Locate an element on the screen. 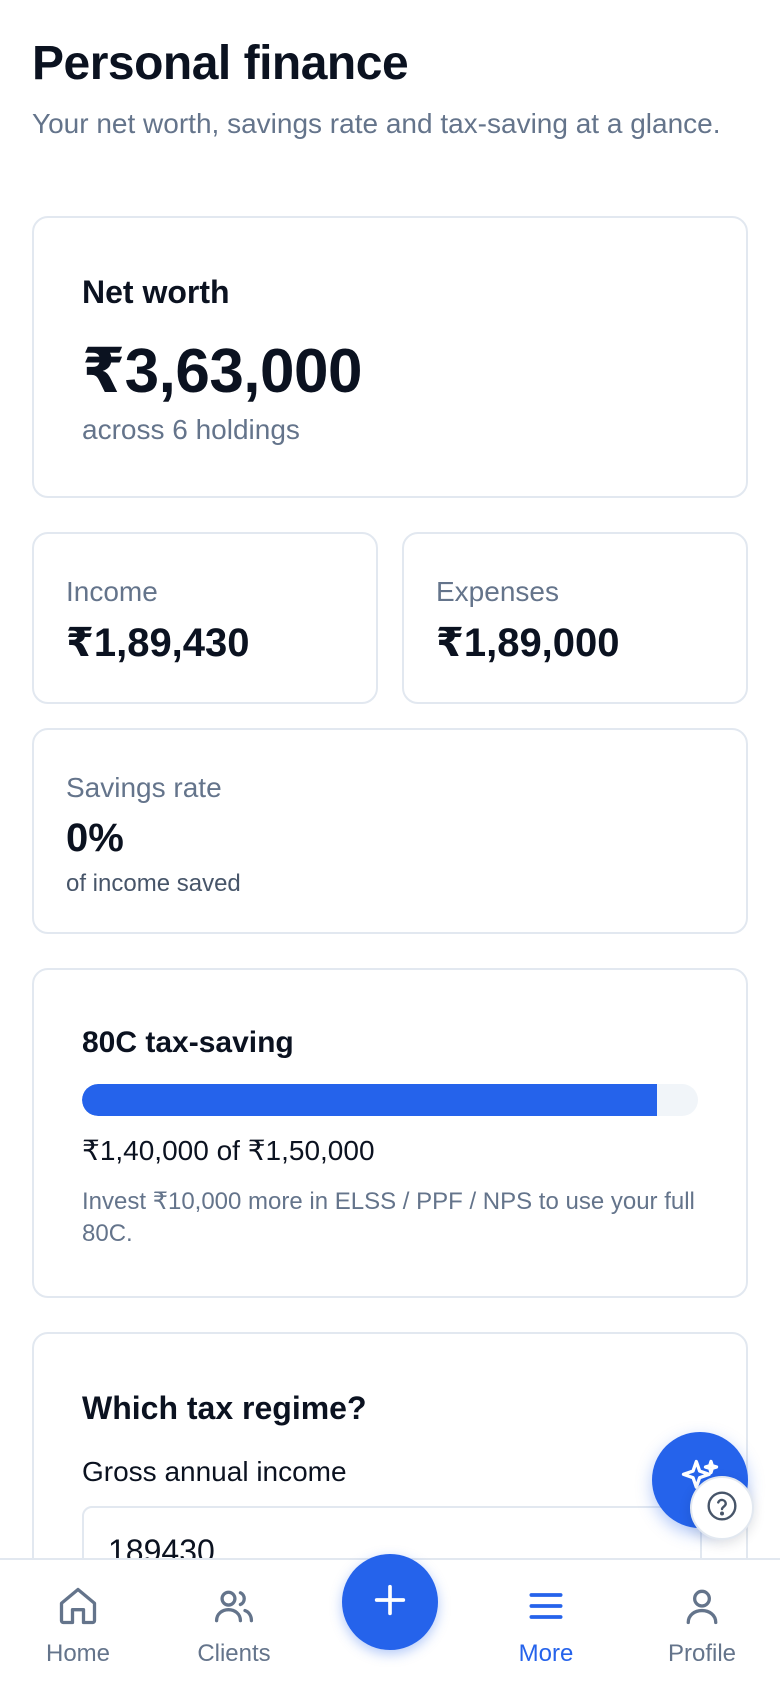 This screenshot has width=780, height=1688. tax-80c-title: 80C tax-saving is located at coordinates (188, 1042).